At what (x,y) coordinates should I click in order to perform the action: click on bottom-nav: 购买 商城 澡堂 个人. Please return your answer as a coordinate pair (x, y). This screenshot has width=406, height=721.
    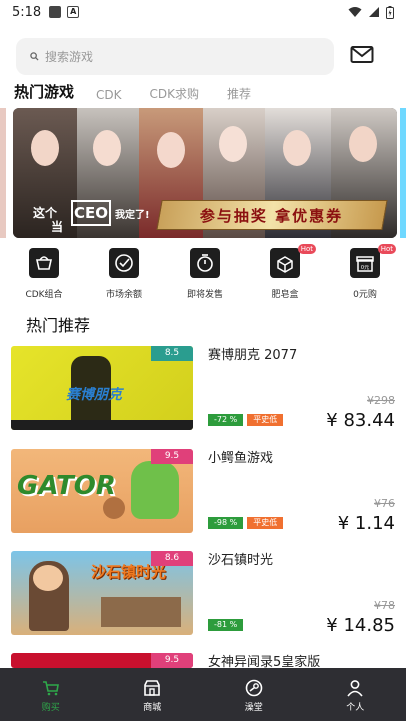
    Looking at the image, I should click on (203, 694).